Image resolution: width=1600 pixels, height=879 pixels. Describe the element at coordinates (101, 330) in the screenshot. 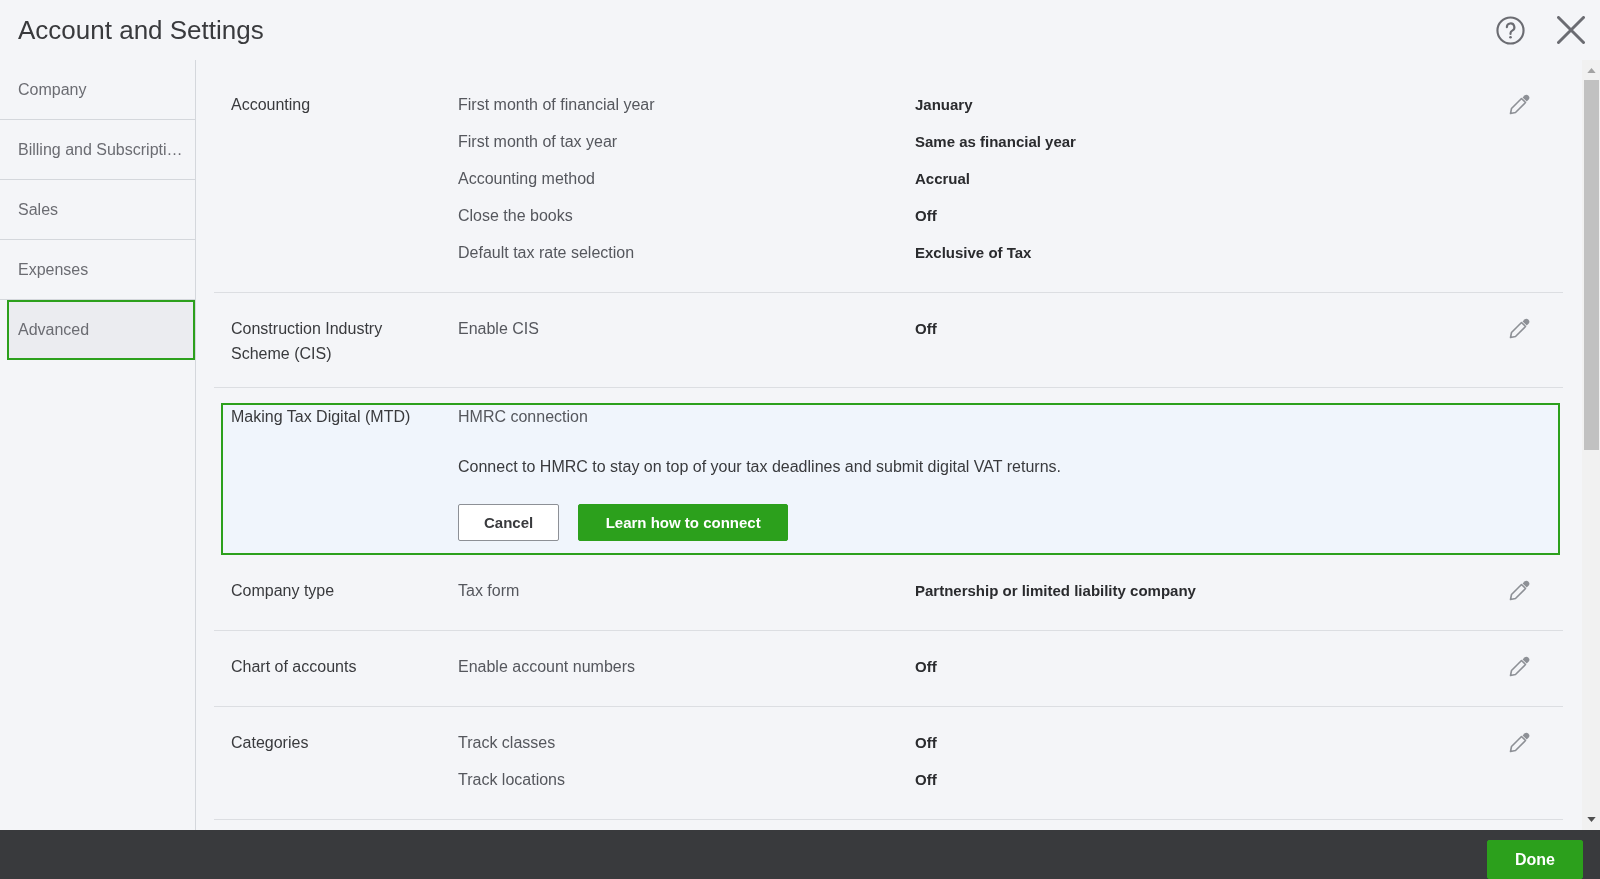

I see `sidebar-item: Advanced` at that location.